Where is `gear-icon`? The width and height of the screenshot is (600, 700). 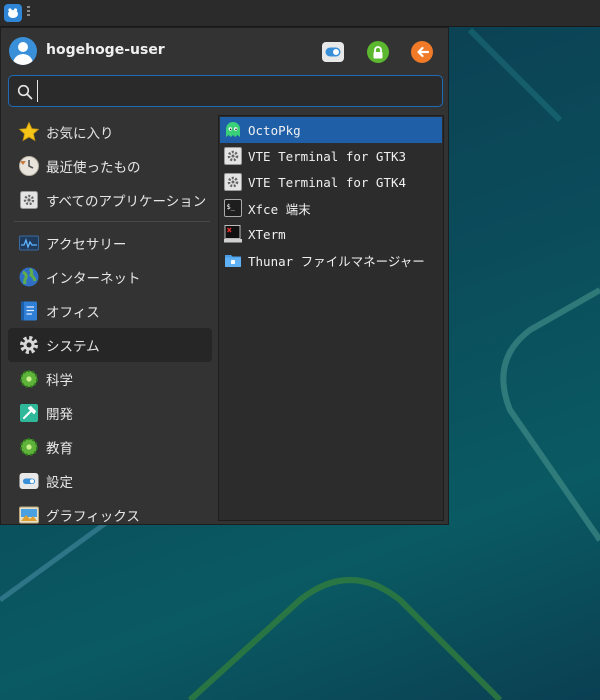 gear-icon is located at coordinates (29, 345).